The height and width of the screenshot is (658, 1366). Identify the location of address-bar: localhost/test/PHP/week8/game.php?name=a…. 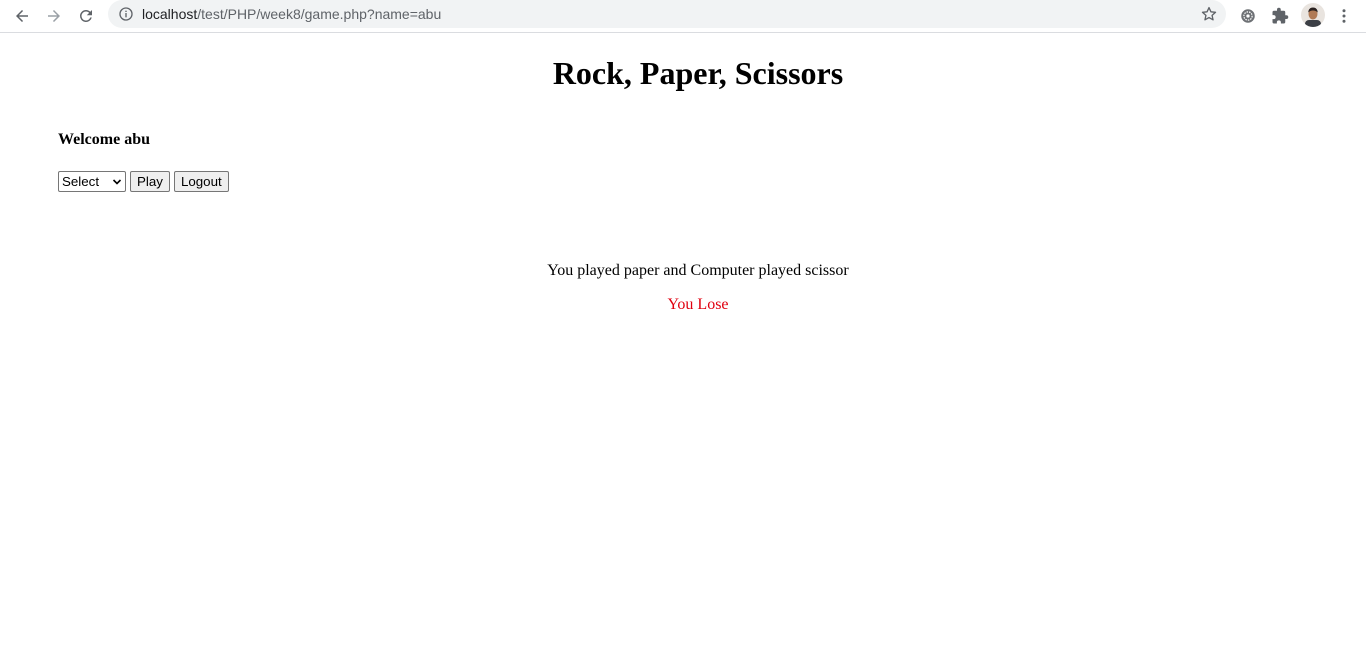
(667, 14).